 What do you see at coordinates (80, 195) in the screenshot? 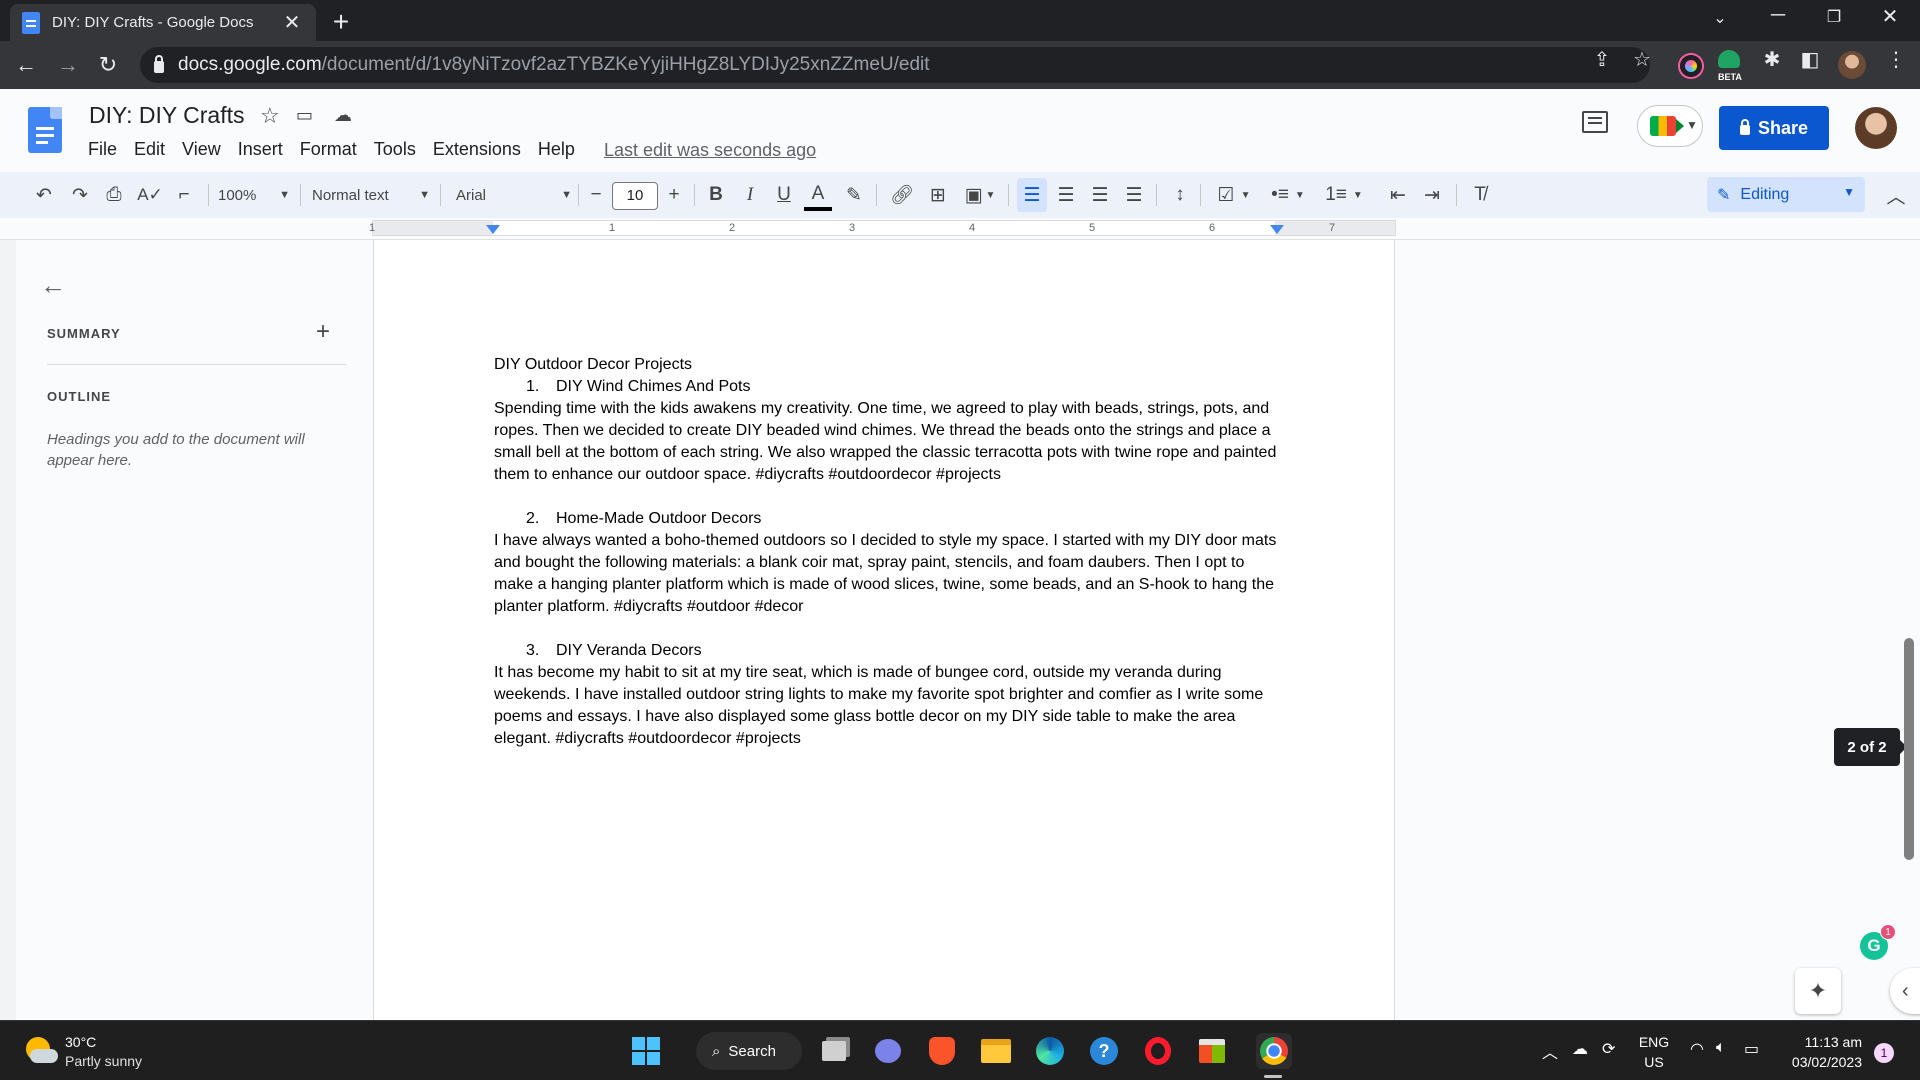
I see `redo-icon: ↷` at bounding box center [80, 195].